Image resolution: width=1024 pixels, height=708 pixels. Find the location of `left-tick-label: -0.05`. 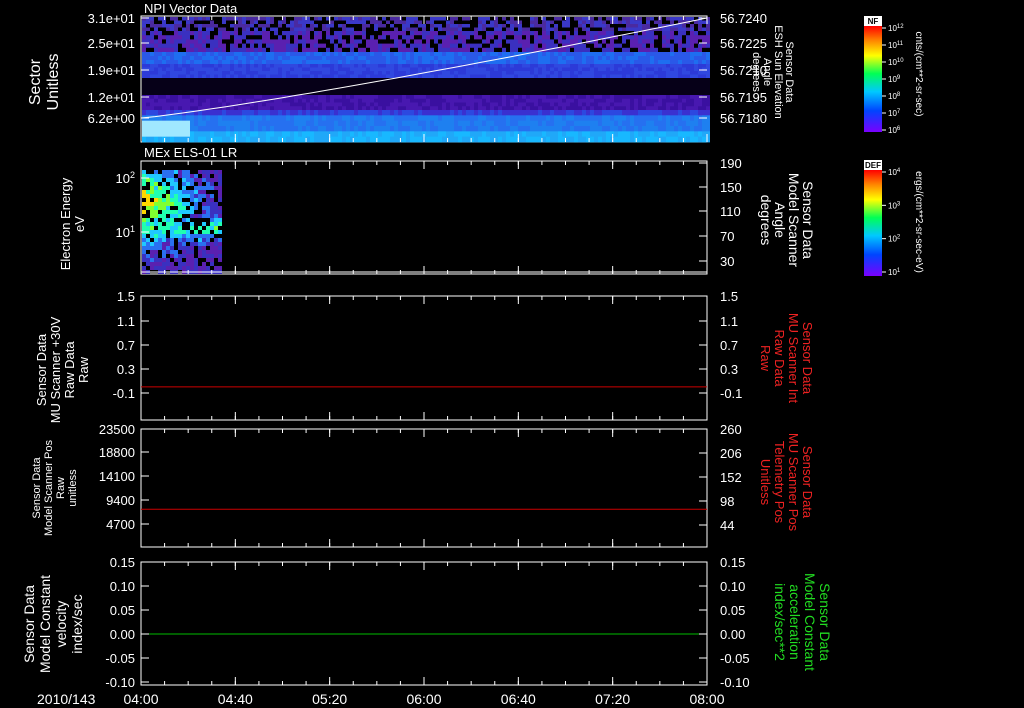

left-tick-label: -0.05 is located at coordinates (120, 658).